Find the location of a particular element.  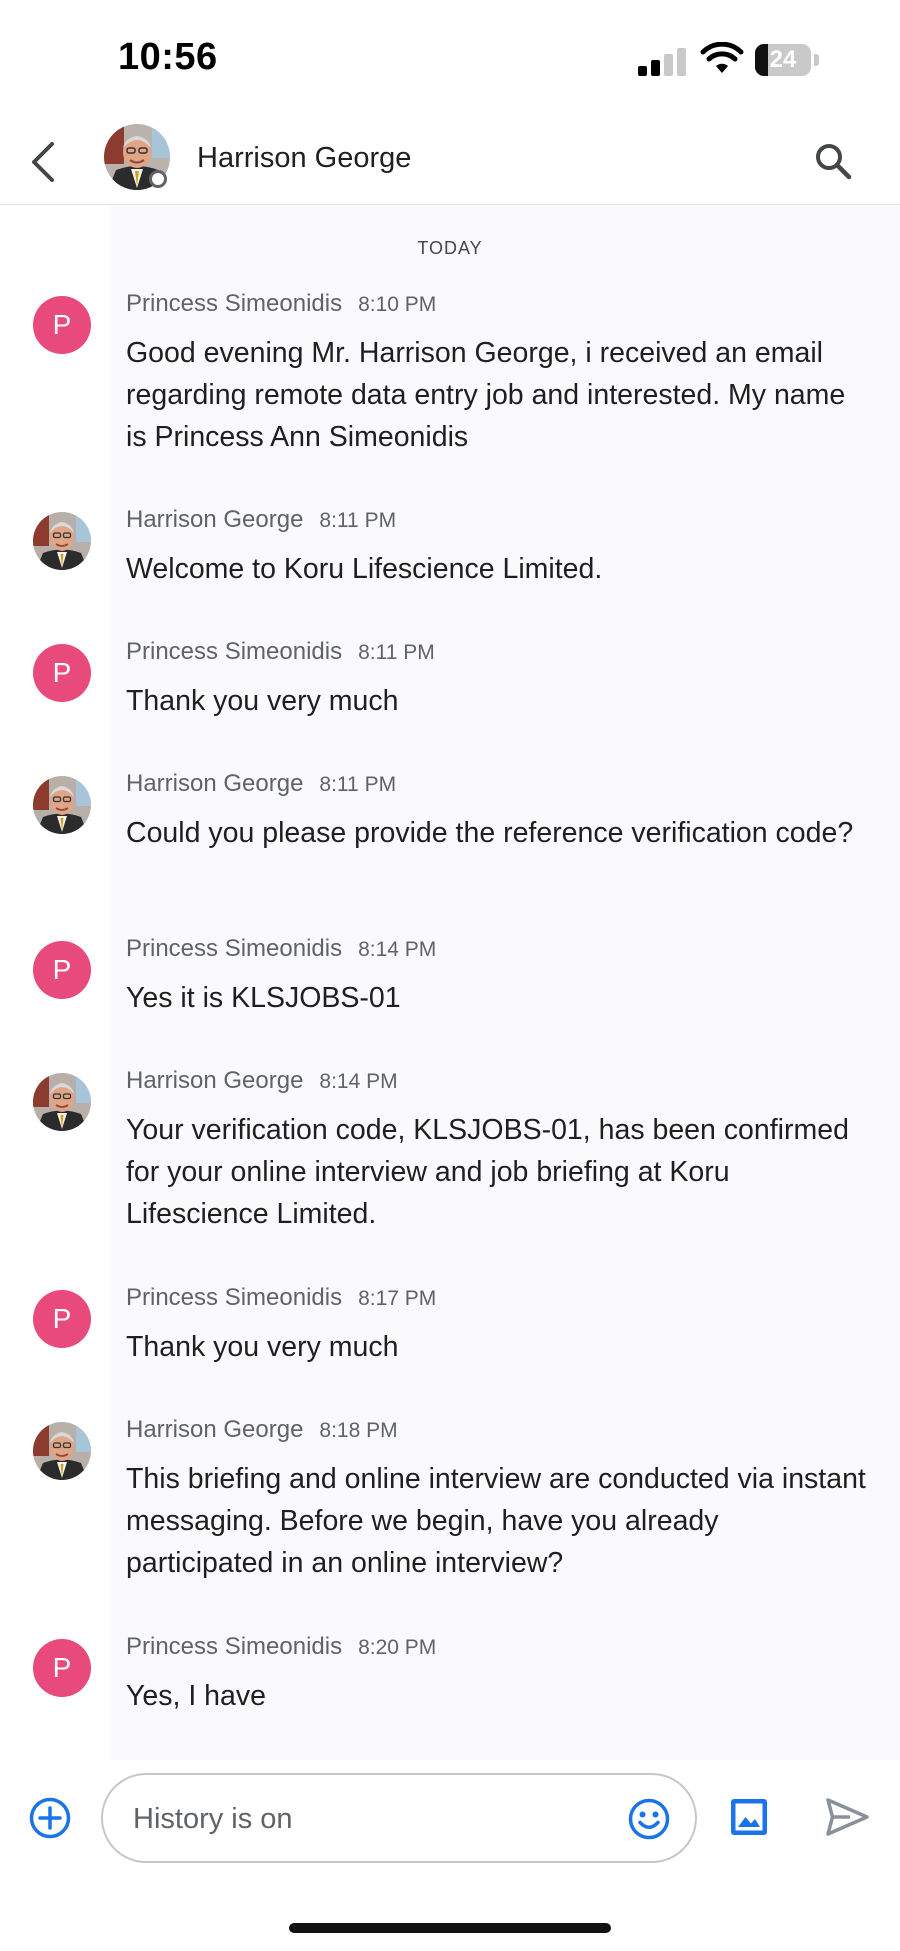

contact-name: Harrison George is located at coordinates (304, 158).